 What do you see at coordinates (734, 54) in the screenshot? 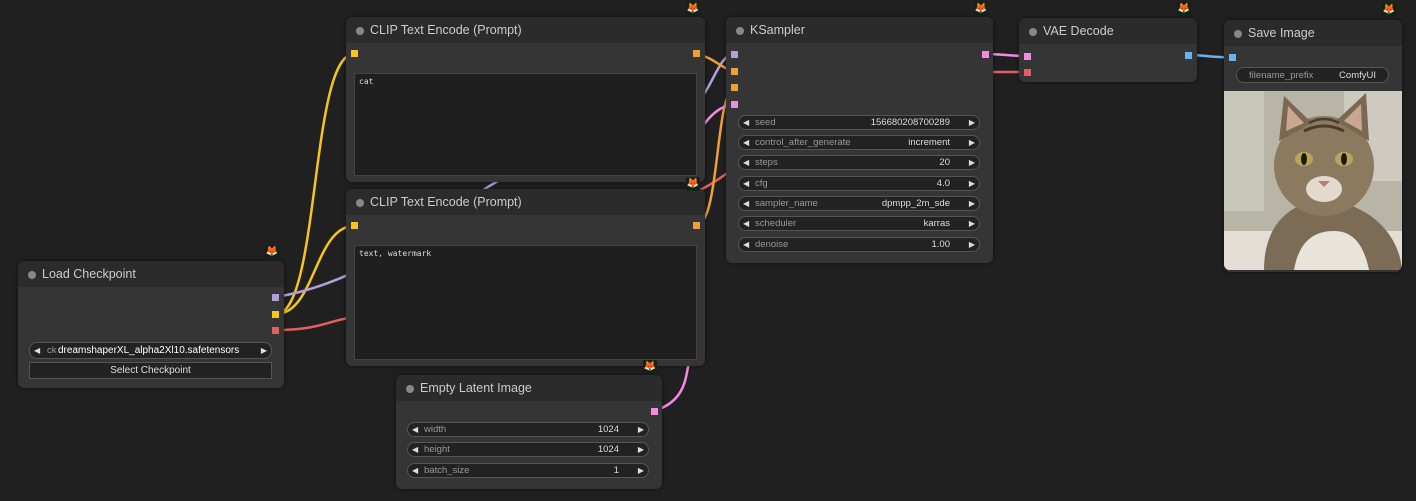
I see `input-slot-model` at bounding box center [734, 54].